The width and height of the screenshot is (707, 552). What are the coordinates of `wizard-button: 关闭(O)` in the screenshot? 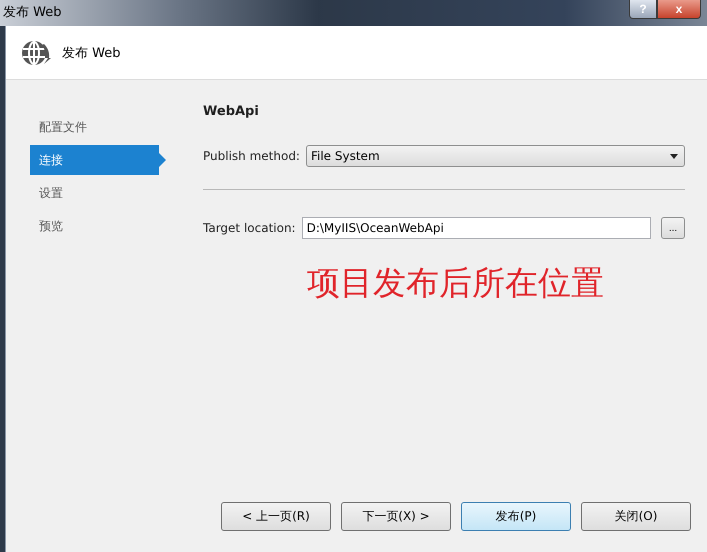 It's located at (636, 516).